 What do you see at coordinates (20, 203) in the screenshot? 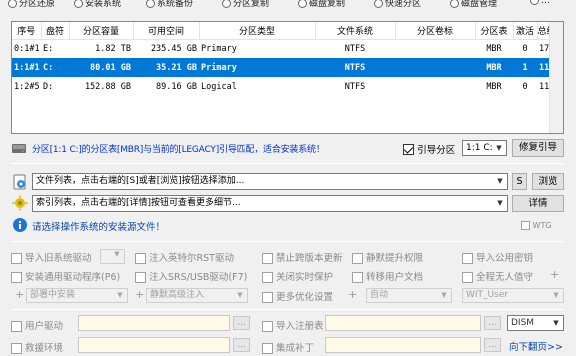
I see `sun-index-icon` at bounding box center [20, 203].